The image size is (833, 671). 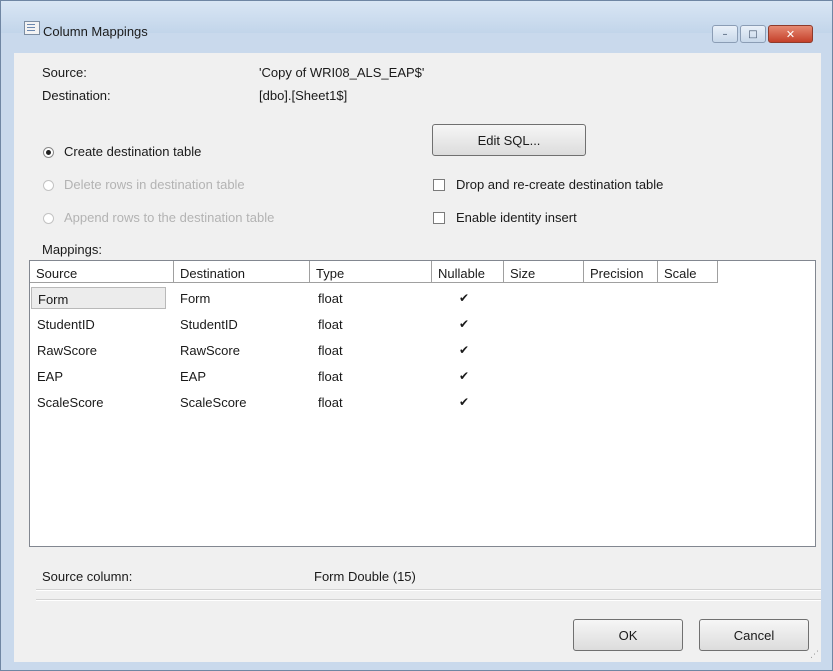 I want to click on source-label: Source:, so click(x=64, y=72).